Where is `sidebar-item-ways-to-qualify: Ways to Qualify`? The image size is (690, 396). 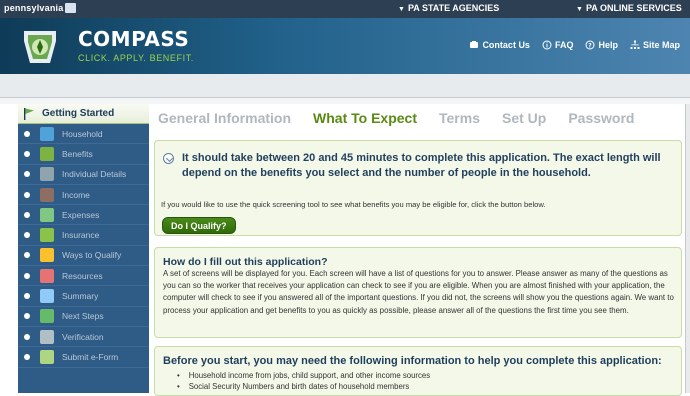 sidebar-item-ways-to-qualify: Ways to Qualify is located at coordinates (83, 256).